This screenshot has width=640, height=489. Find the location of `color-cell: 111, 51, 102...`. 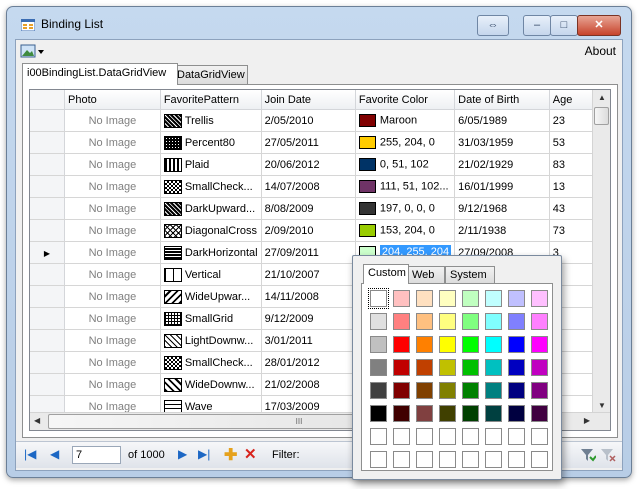

color-cell: 111, 51, 102... is located at coordinates (405, 186).